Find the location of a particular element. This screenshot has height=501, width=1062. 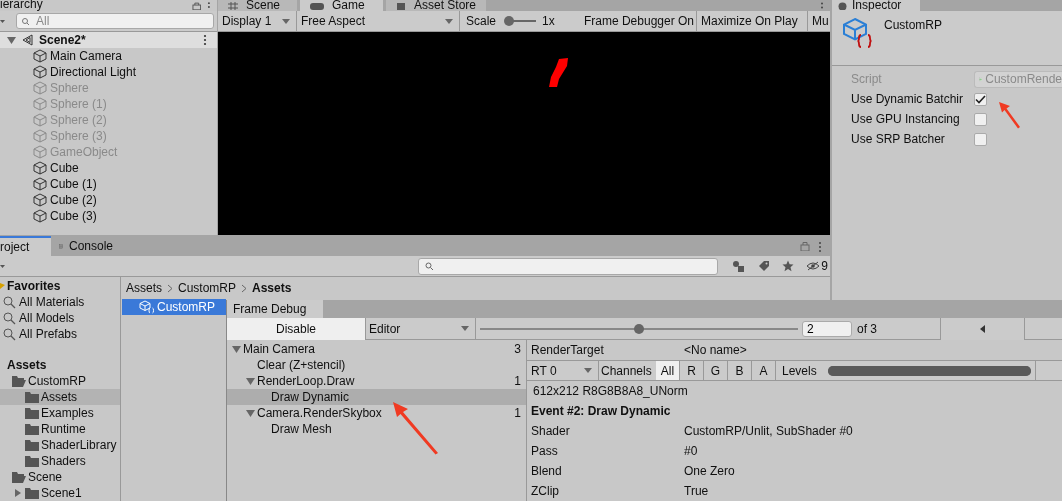

option-label: Use Dynamic Batchir is located at coordinates (908, 99).